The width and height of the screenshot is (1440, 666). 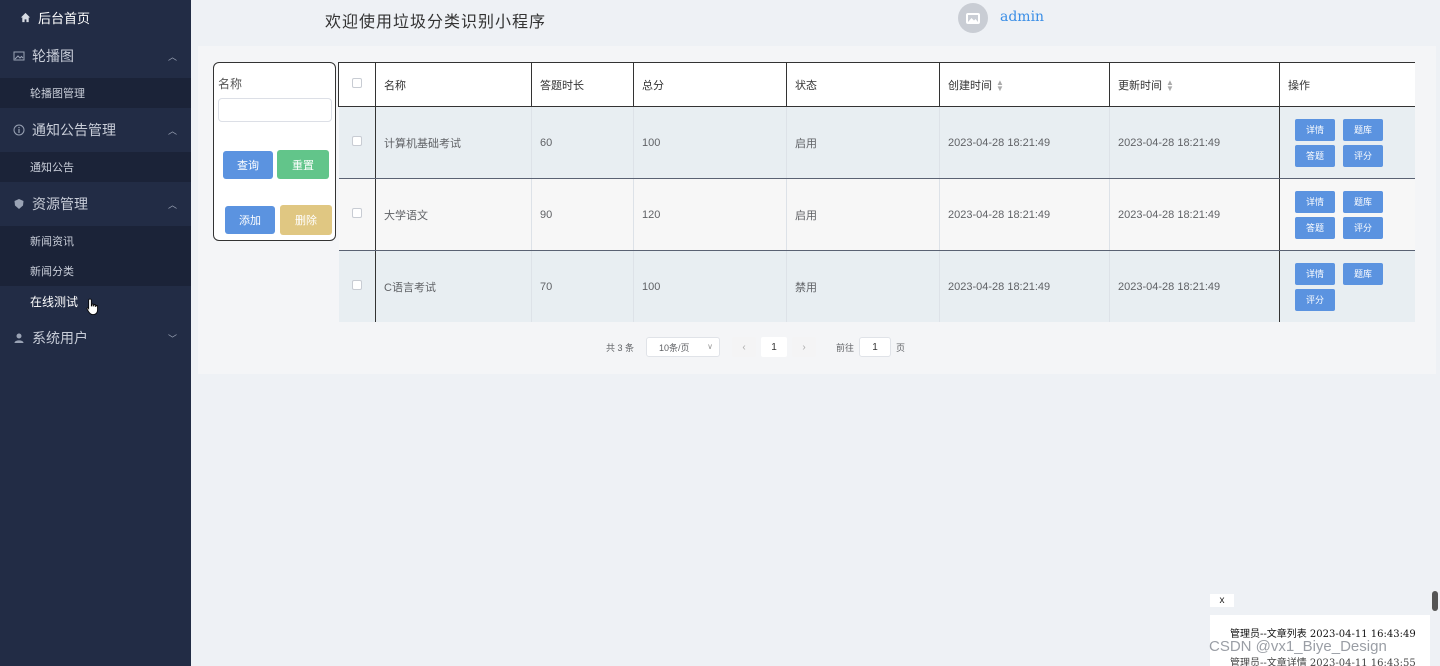 I want to click on sidebar-group-users: 系统用户 ﹀, so click(x=95, y=338).